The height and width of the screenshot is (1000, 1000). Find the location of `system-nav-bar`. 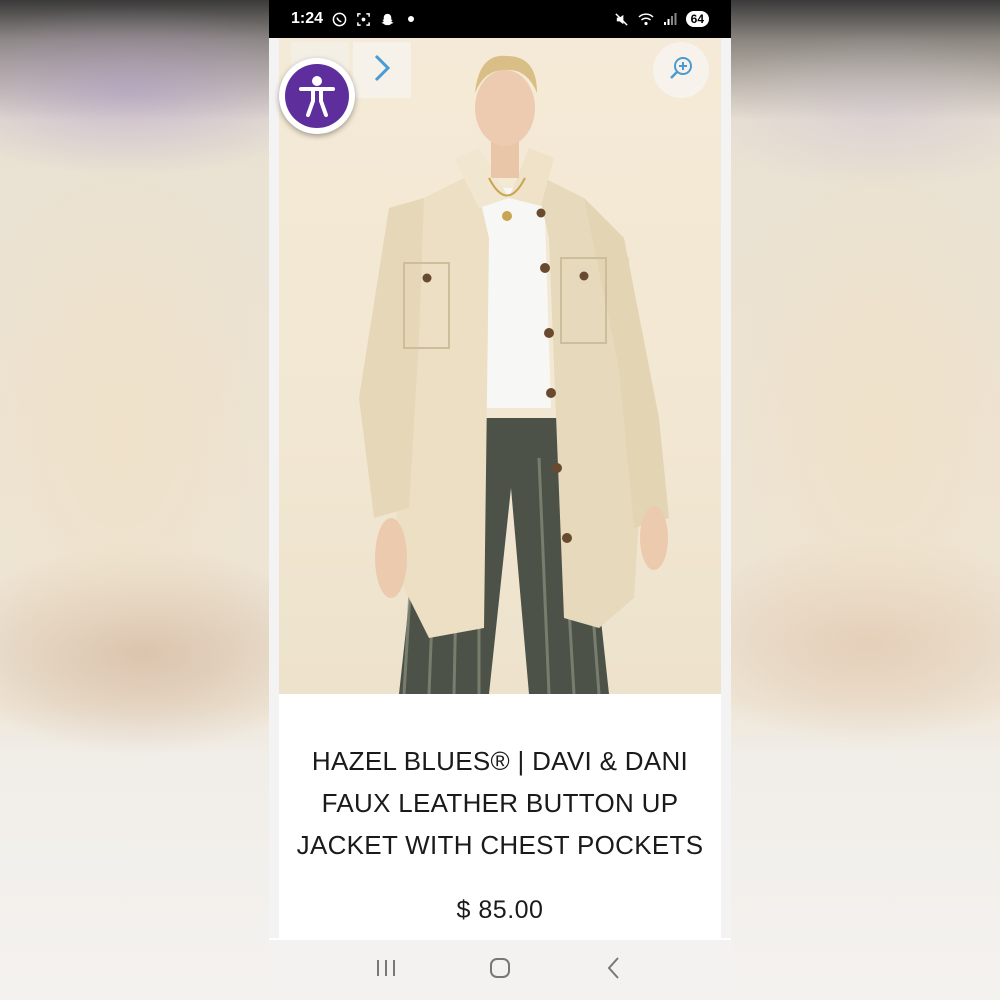

system-nav-bar is located at coordinates (500, 970).